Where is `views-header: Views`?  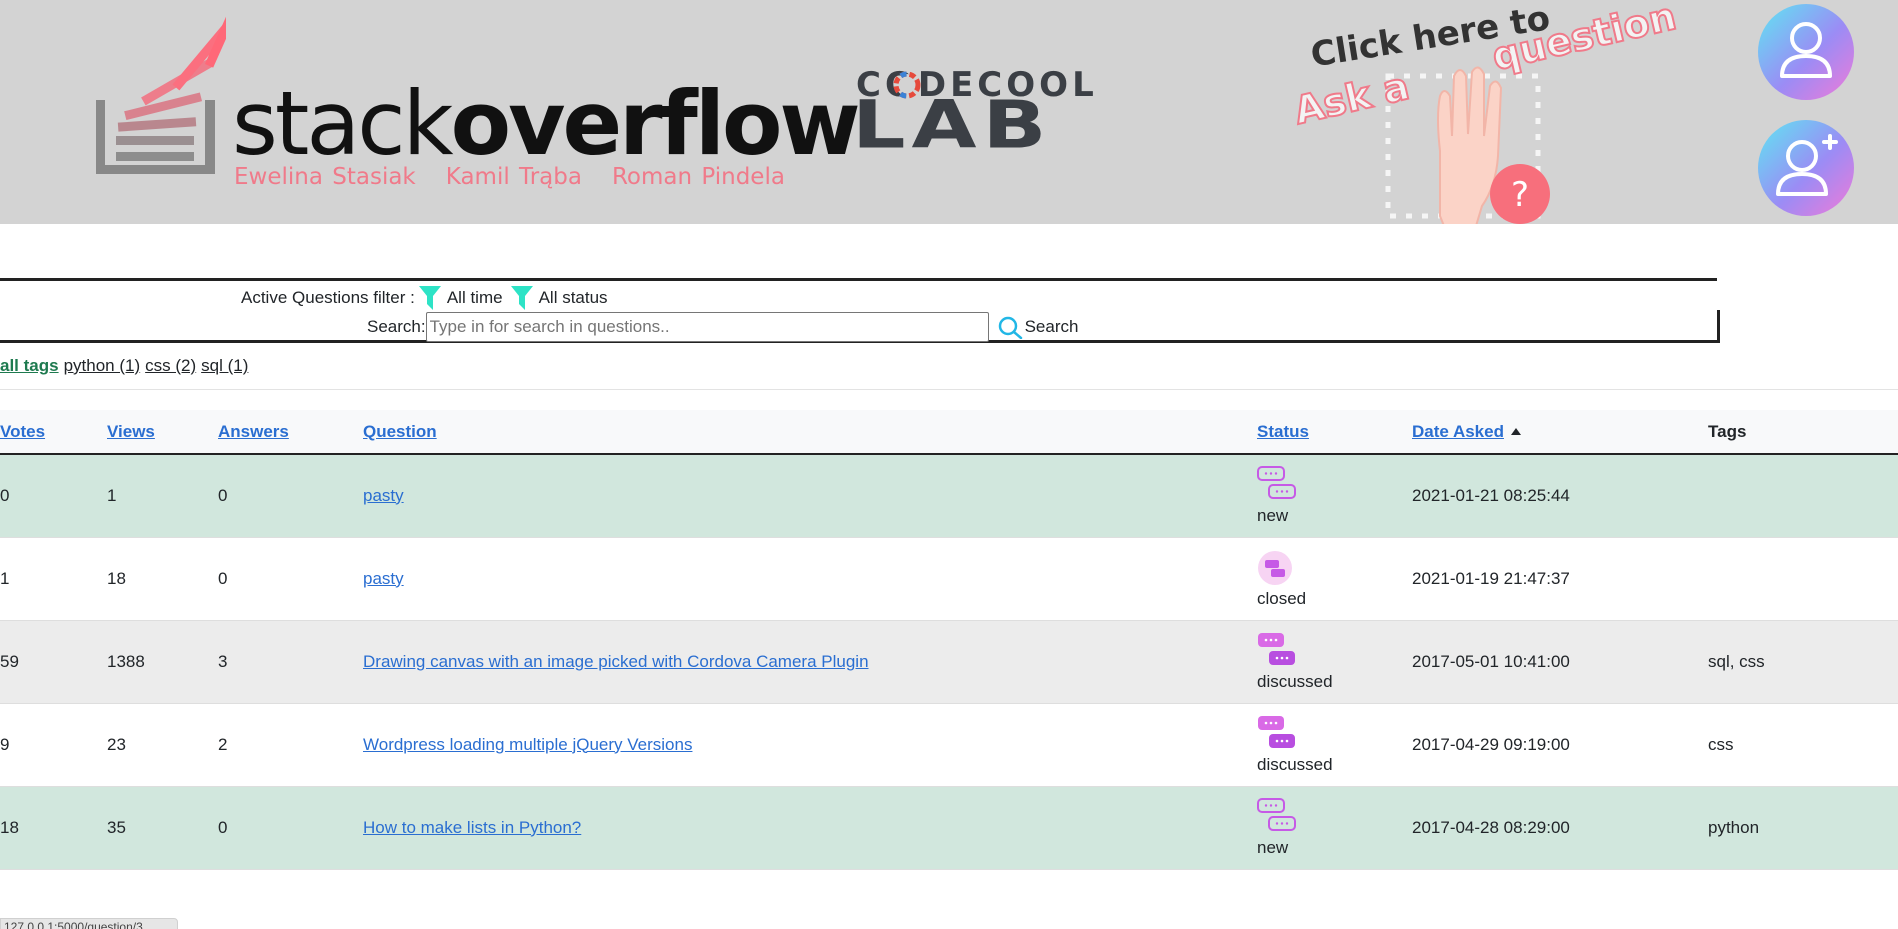
views-header: Views is located at coordinates (162, 432).